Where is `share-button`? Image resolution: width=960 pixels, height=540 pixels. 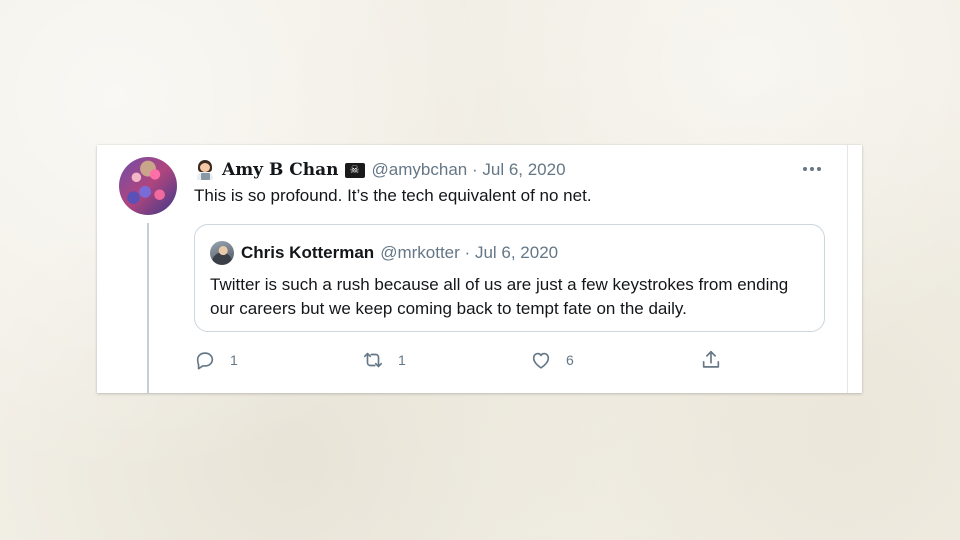
share-button is located at coordinates (711, 360).